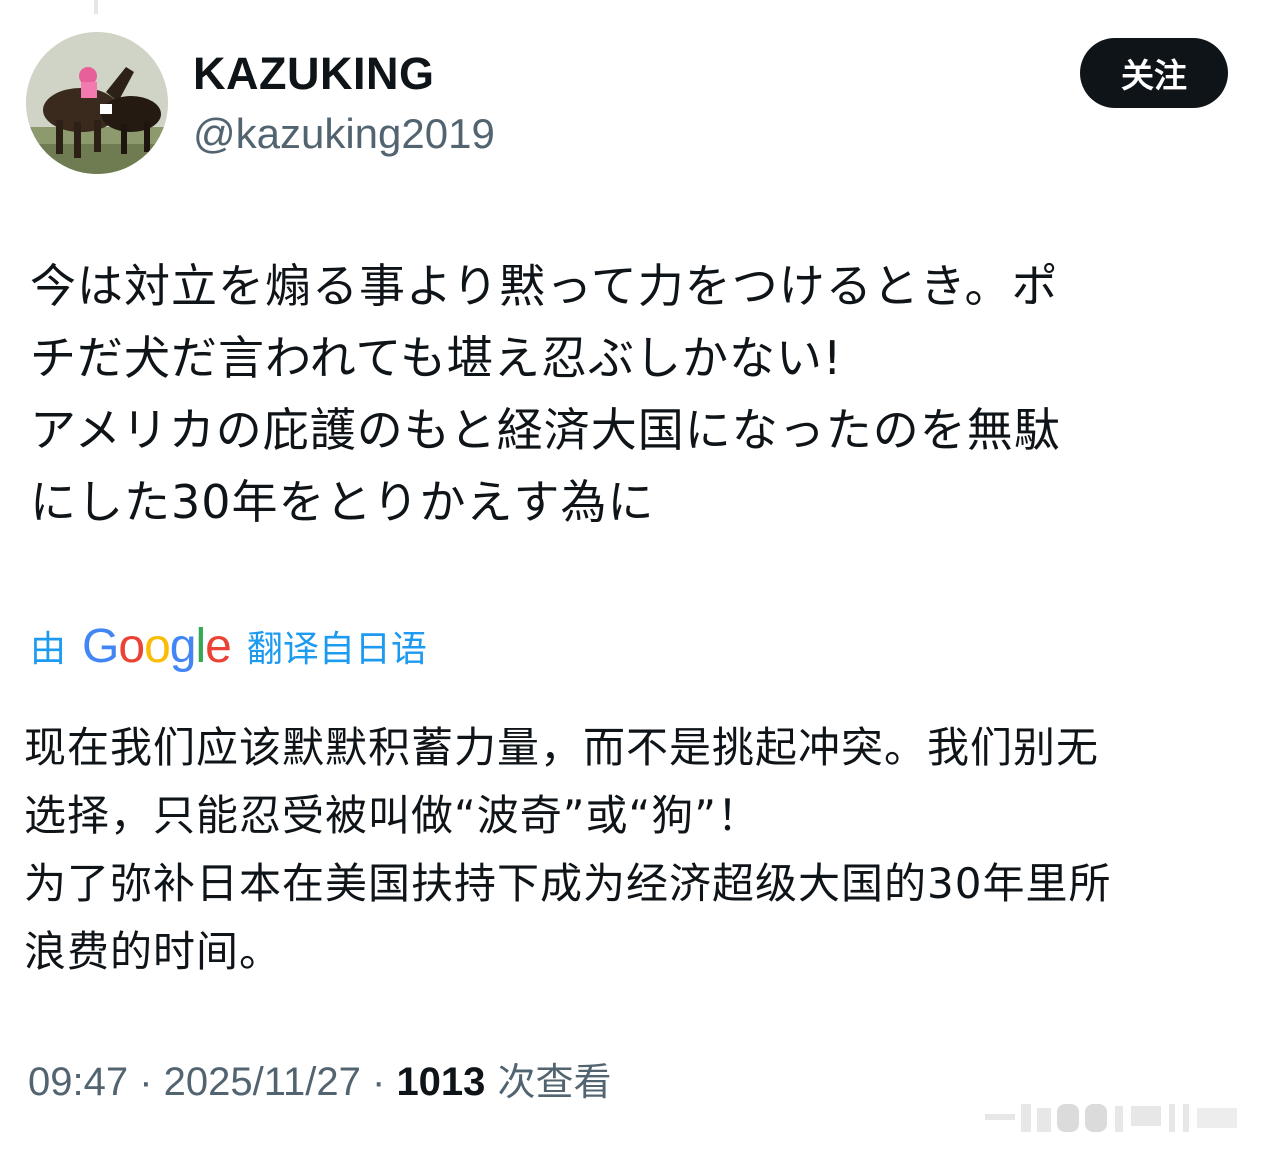 The image size is (1280, 1162). Describe the element at coordinates (313, 74) in the screenshot. I see `display-name: KAZUKING` at that location.